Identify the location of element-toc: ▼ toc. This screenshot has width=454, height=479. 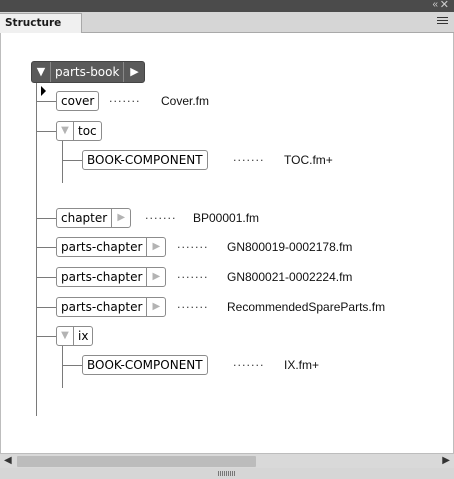
(79, 131).